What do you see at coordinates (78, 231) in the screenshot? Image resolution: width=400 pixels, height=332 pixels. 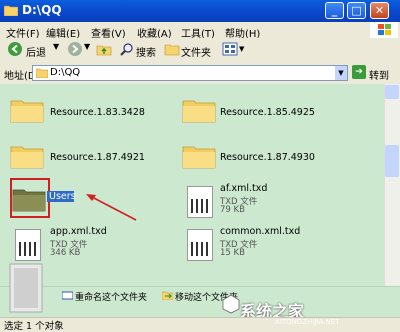 I see `file-name: app.xml.txd` at bounding box center [78, 231].